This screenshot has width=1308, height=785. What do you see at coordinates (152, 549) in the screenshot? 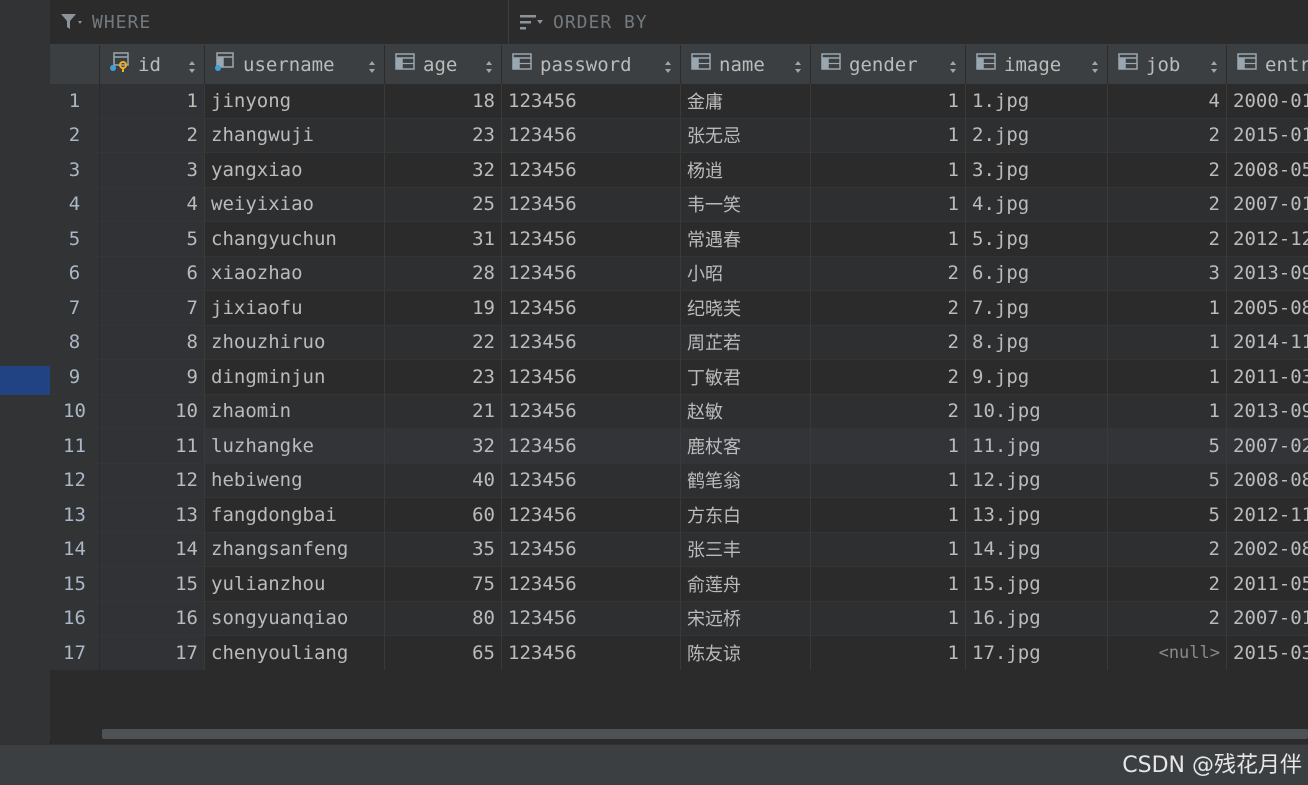
I see `cell-id: 14` at bounding box center [152, 549].